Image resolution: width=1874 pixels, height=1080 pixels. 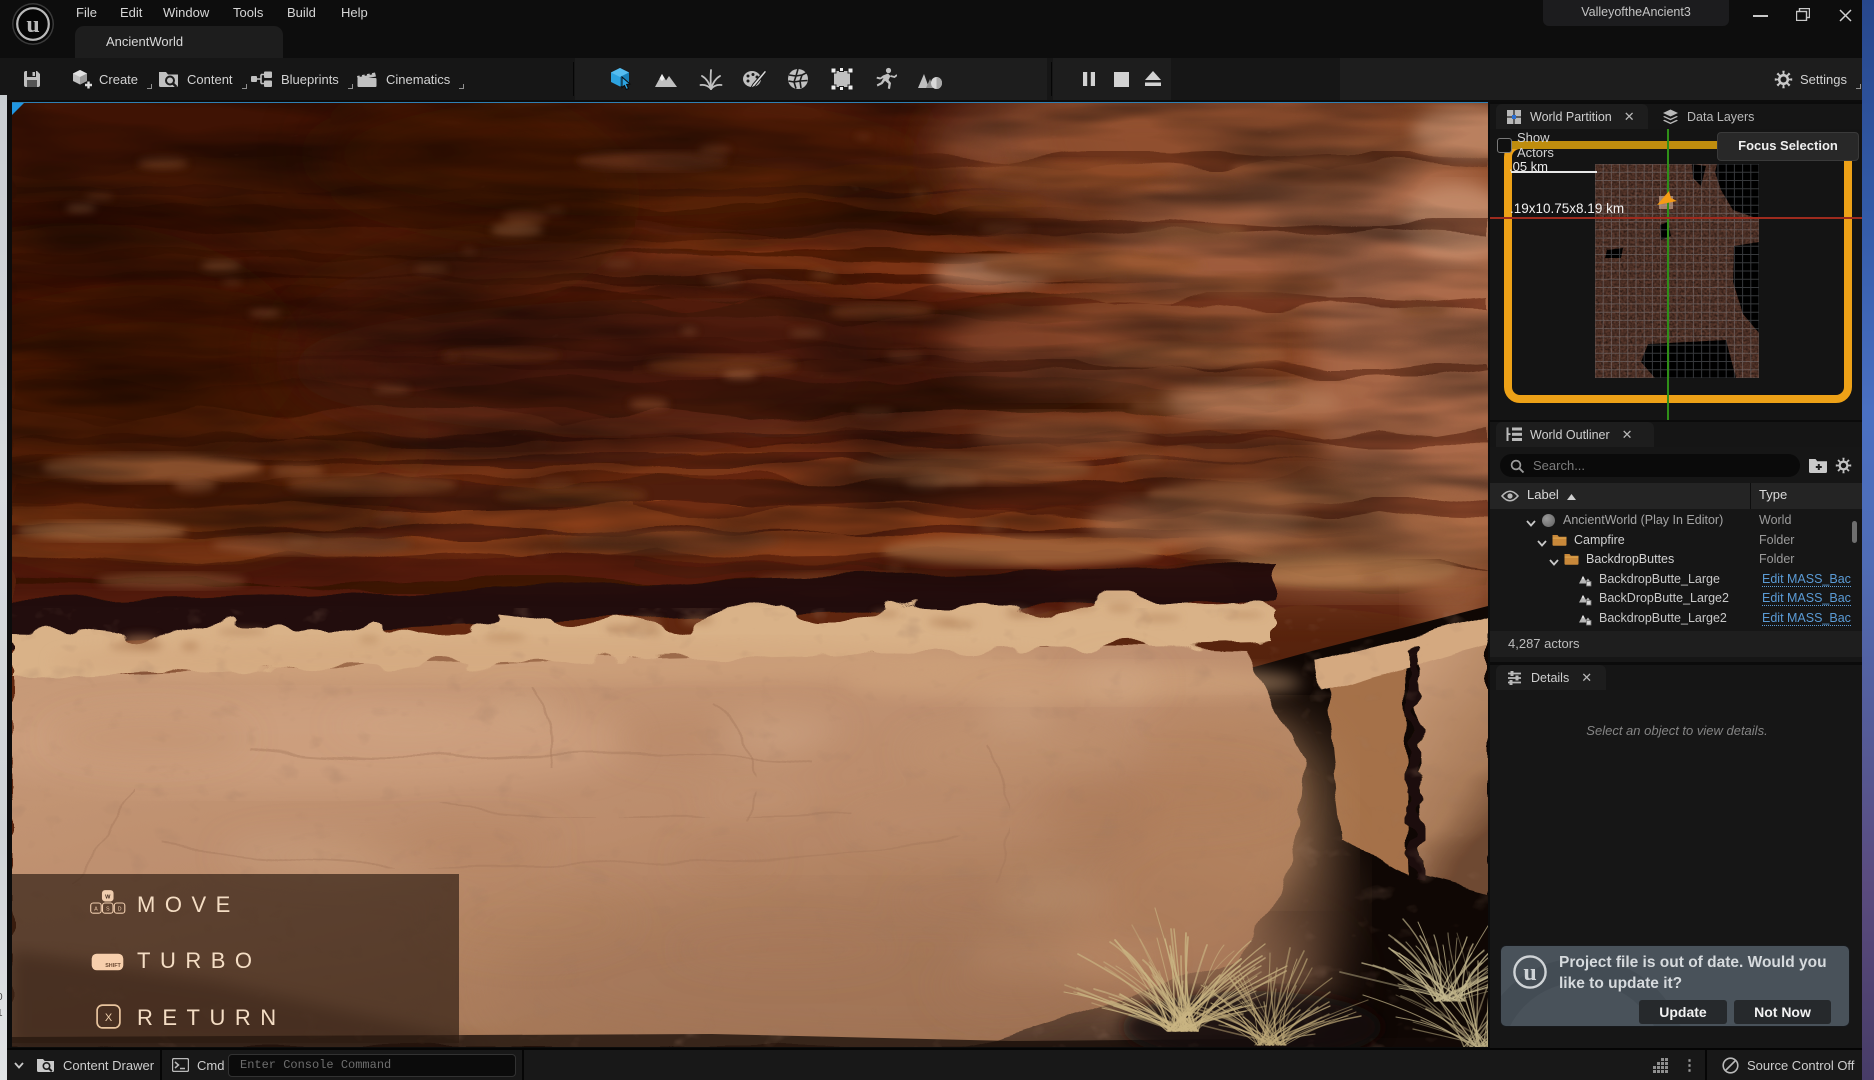 I want to click on svg-text: S, so click(x=108, y=910).